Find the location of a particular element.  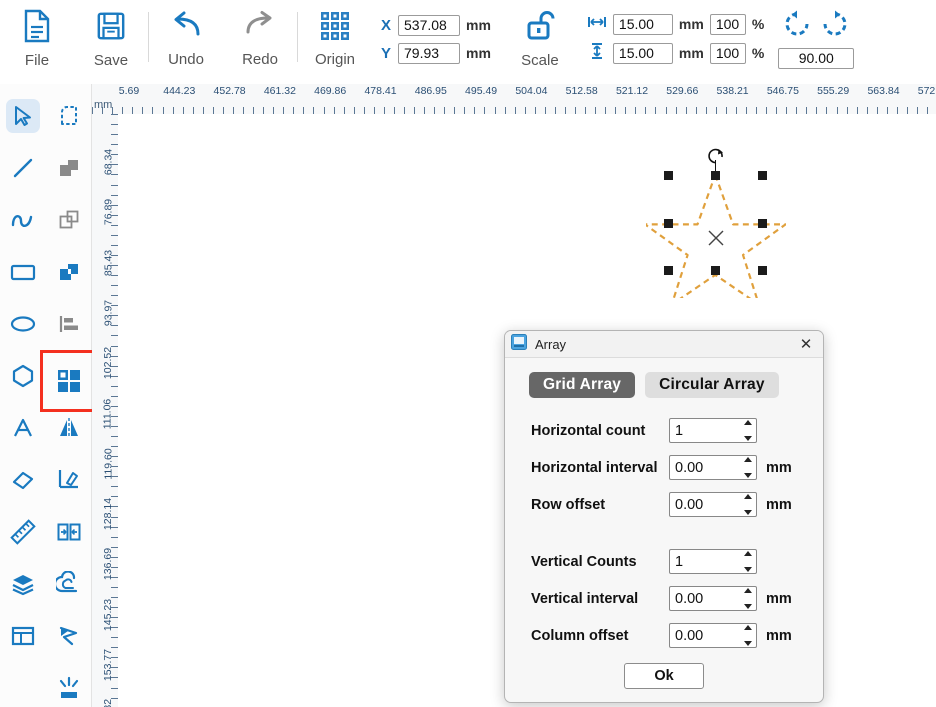

sidebar-item-text-tool is located at coordinates (23, 428).